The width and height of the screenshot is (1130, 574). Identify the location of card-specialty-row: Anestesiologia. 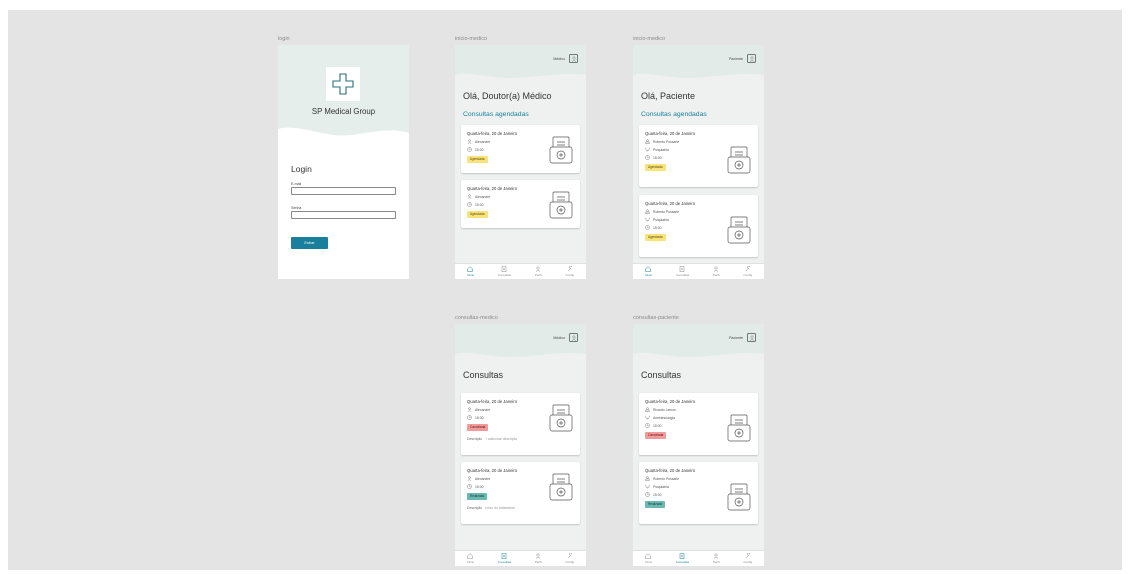
(660, 417).